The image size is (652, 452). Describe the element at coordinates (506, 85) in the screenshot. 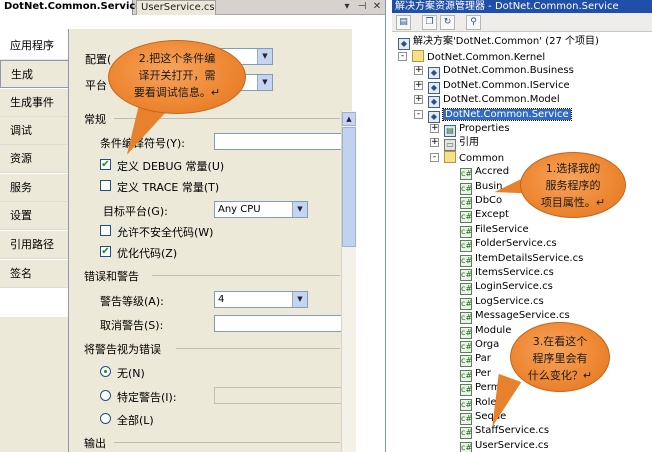

I see `tree-item-label: DotNet.Common.IService` at that location.